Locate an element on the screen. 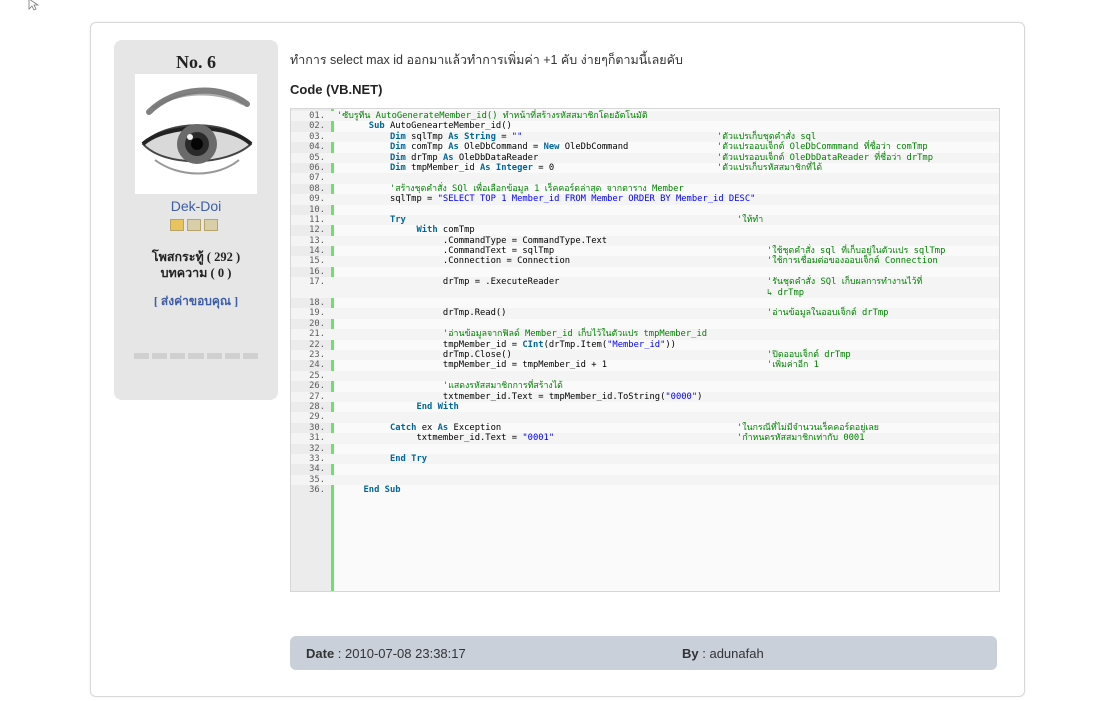 The height and width of the screenshot is (701, 1106). author-signature-divider is located at coordinates (196, 356).